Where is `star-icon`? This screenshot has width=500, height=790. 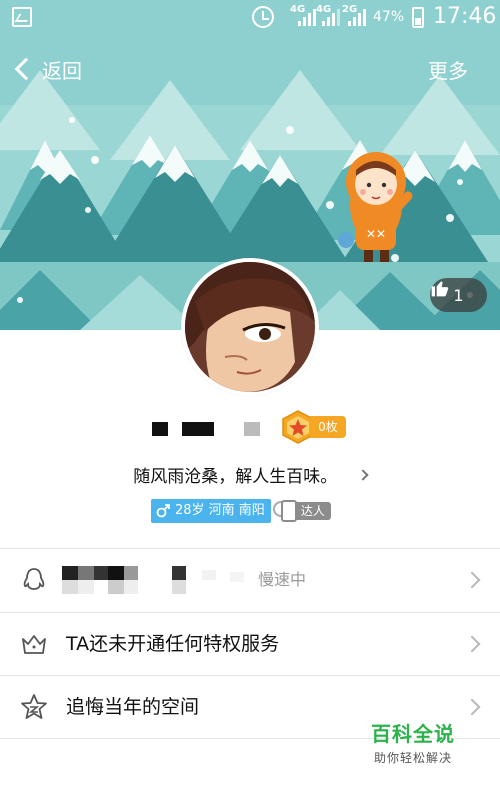
star-icon is located at coordinates (34, 706).